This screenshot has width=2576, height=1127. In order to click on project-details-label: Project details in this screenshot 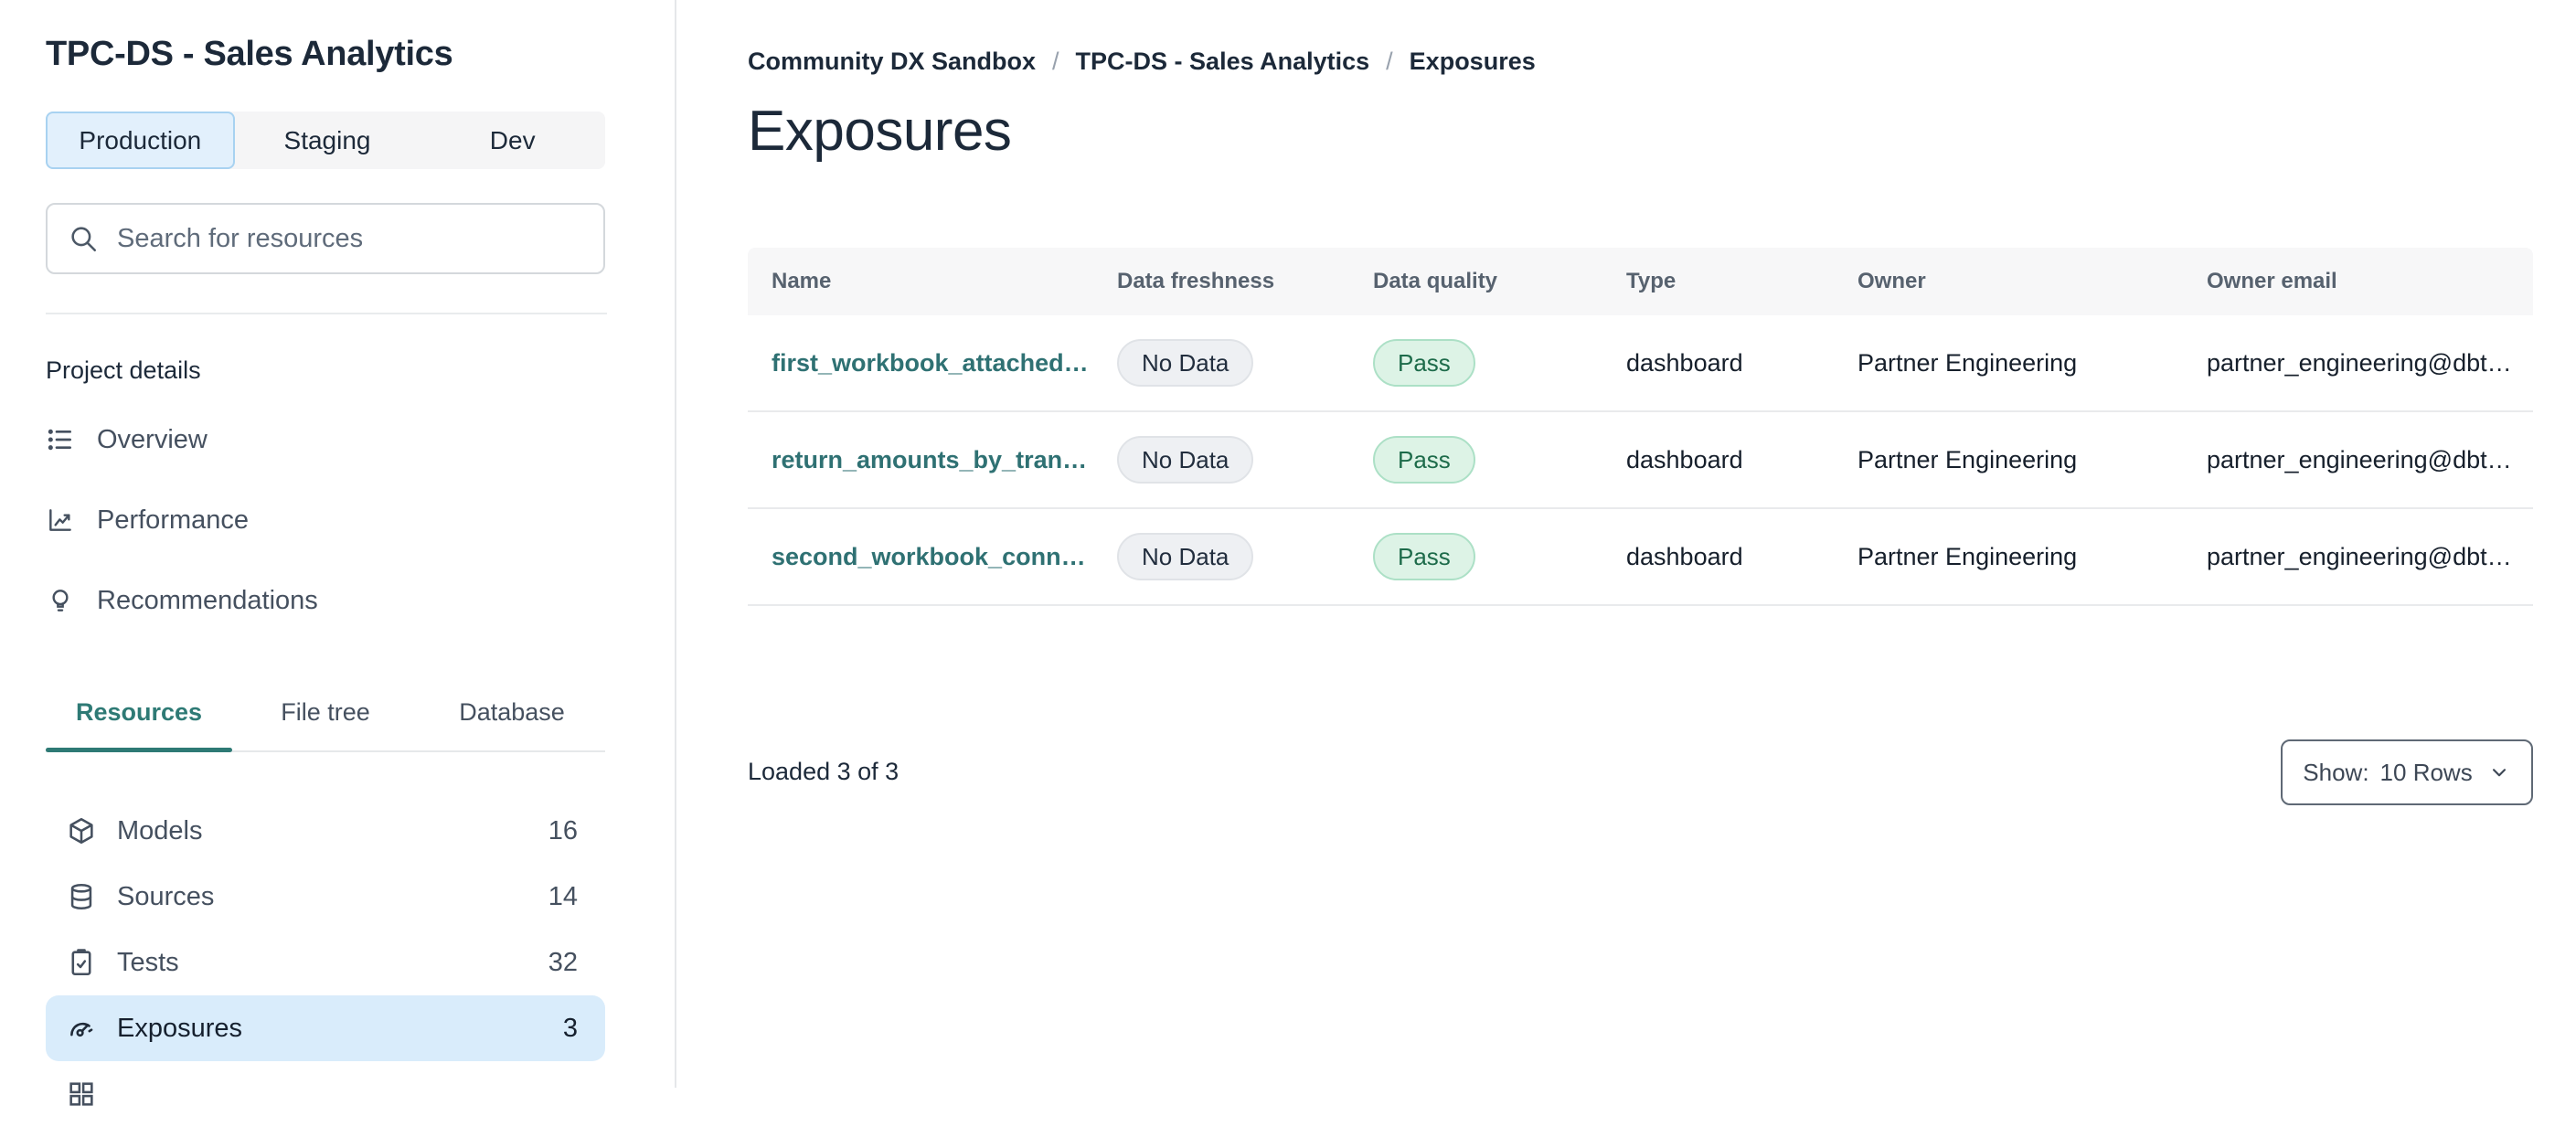, I will do `click(123, 370)`.